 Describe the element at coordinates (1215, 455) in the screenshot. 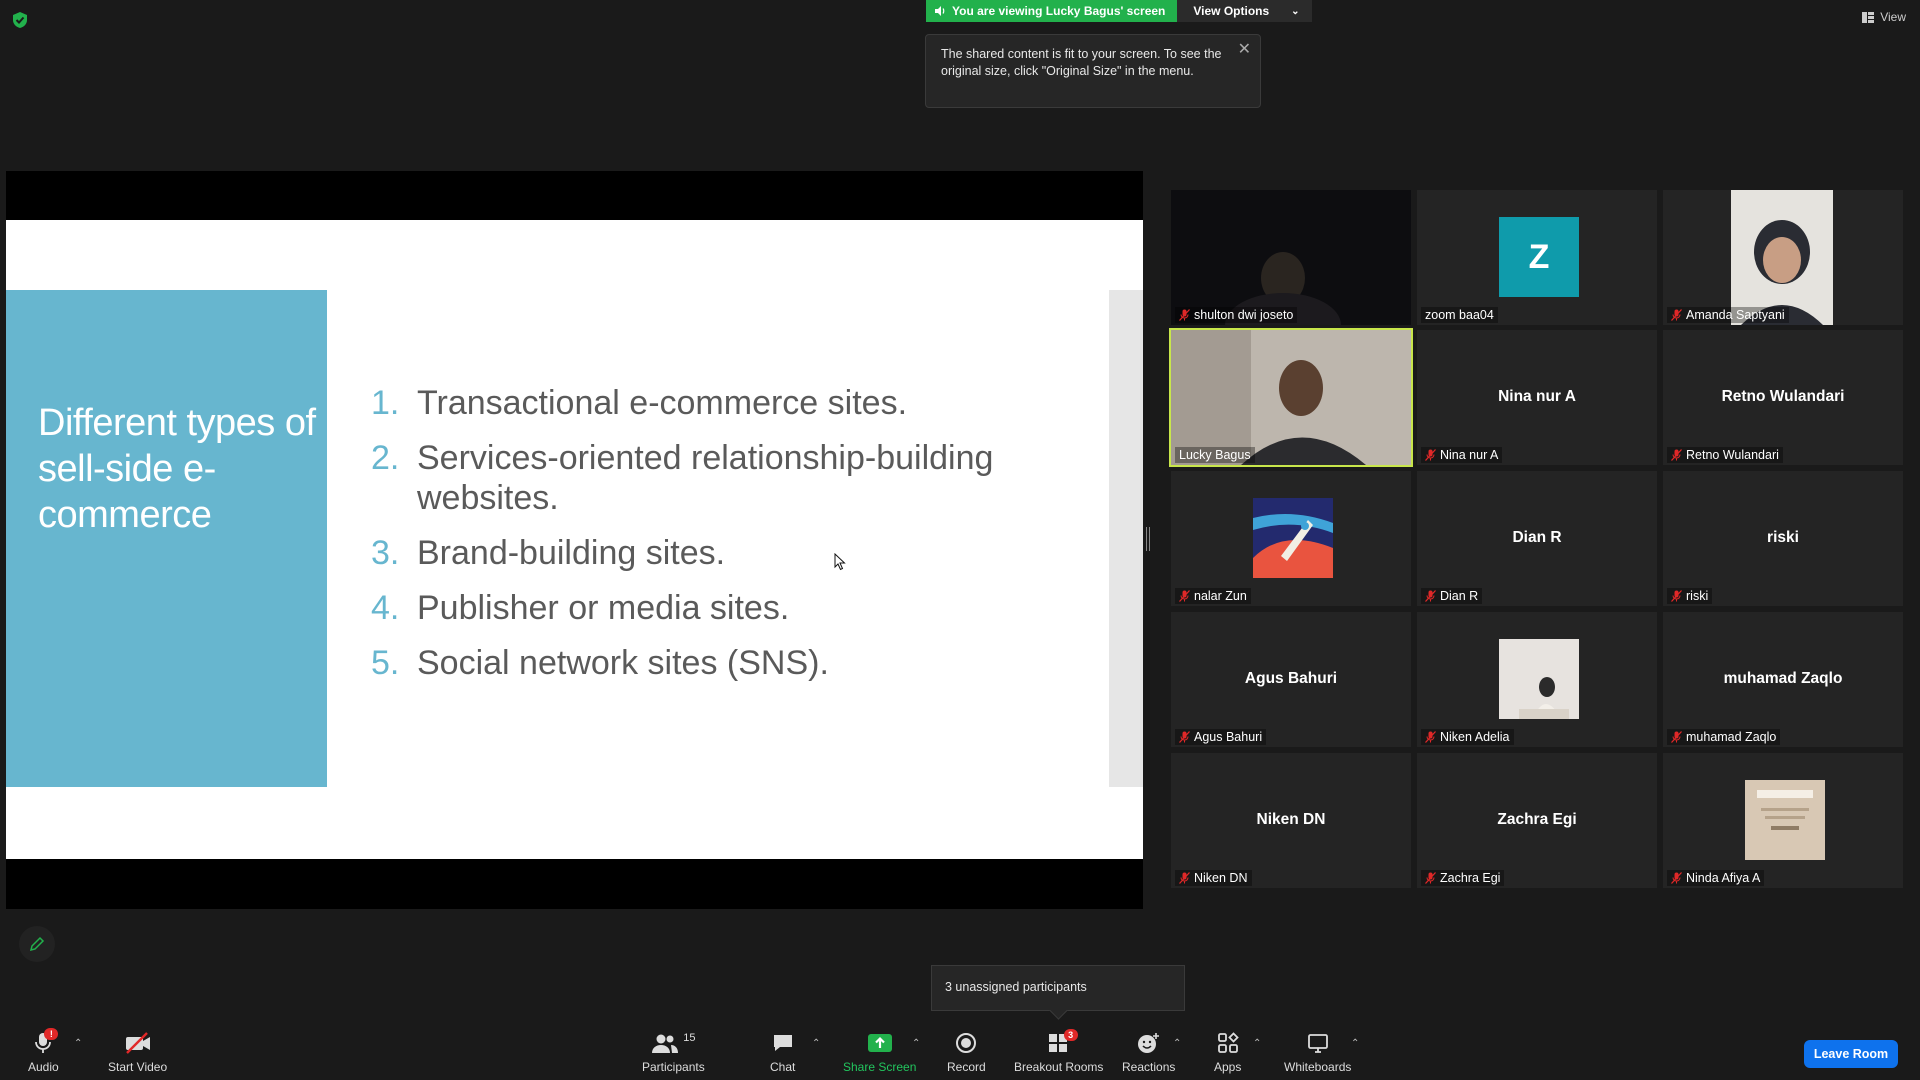

I see `participant-name: Lucky Bagus` at that location.